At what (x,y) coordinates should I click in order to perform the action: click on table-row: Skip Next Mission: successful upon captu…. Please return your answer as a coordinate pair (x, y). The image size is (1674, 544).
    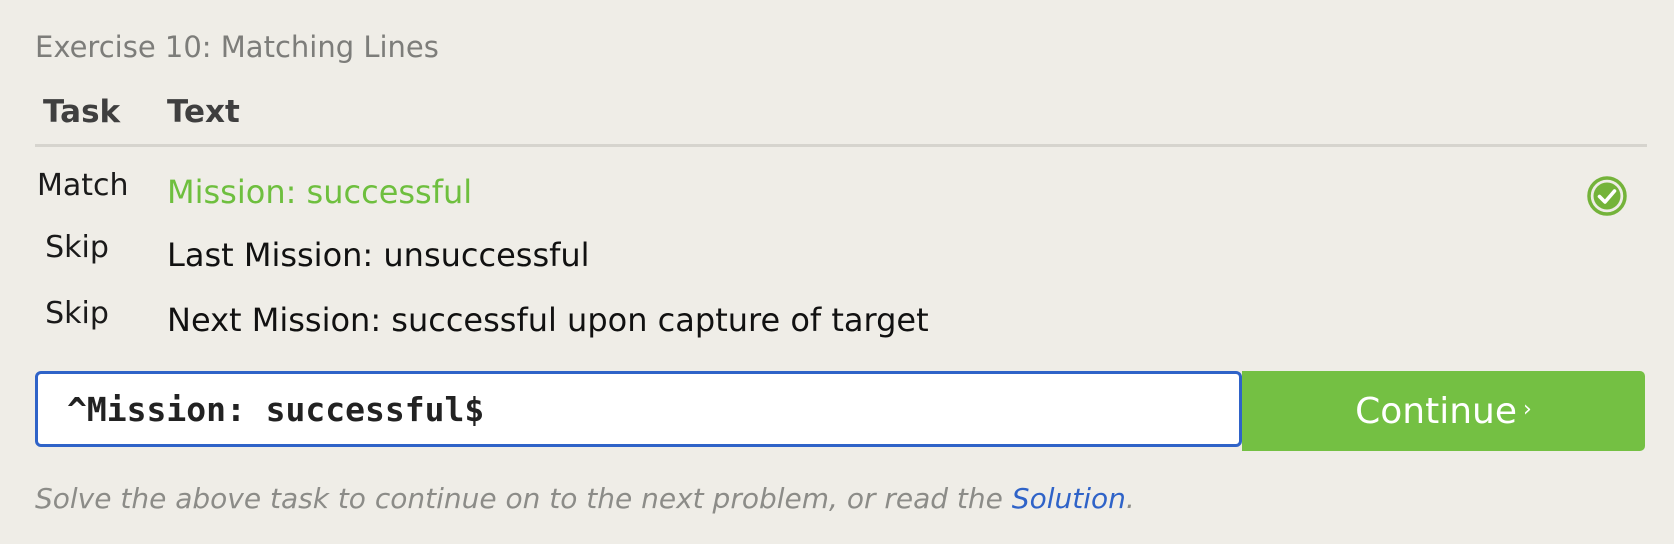
    Looking at the image, I should click on (841, 322).